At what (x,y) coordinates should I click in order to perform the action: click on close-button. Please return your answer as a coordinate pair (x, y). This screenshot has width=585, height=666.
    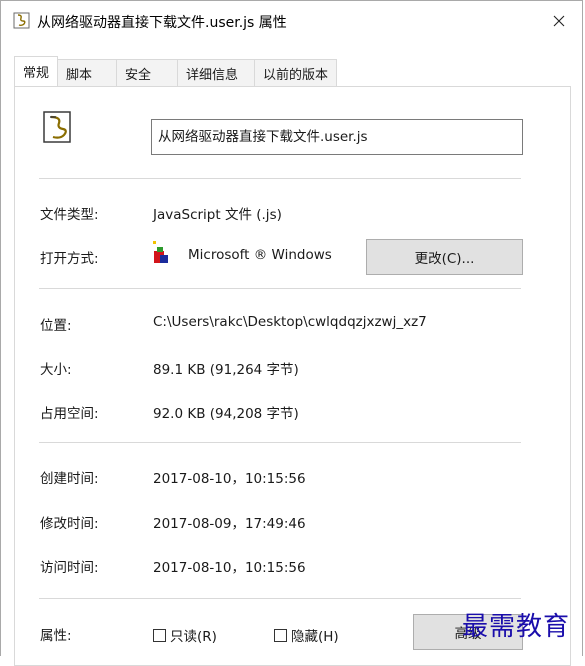
    Looking at the image, I should click on (559, 21).